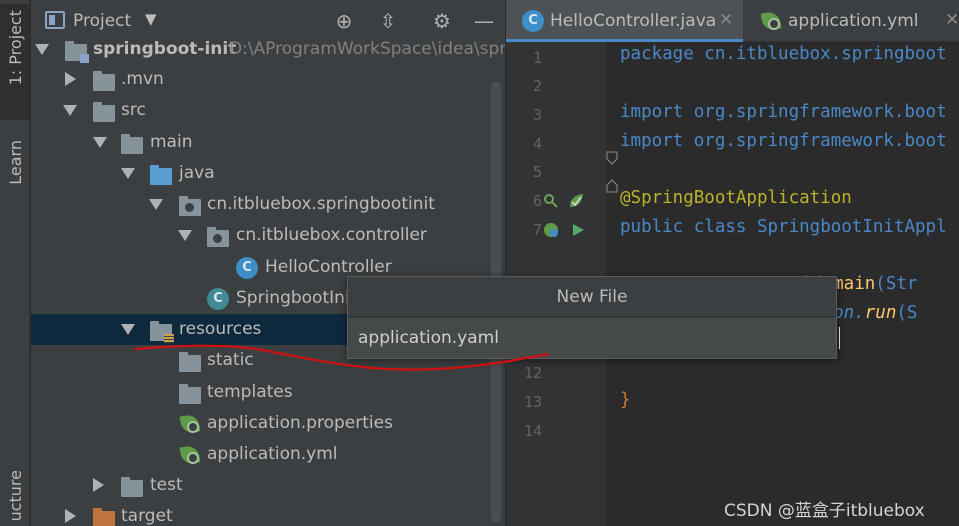 The image size is (959, 526). What do you see at coordinates (300, 423) in the screenshot?
I see `app-properties-label: application.properties` at bounding box center [300, 423].